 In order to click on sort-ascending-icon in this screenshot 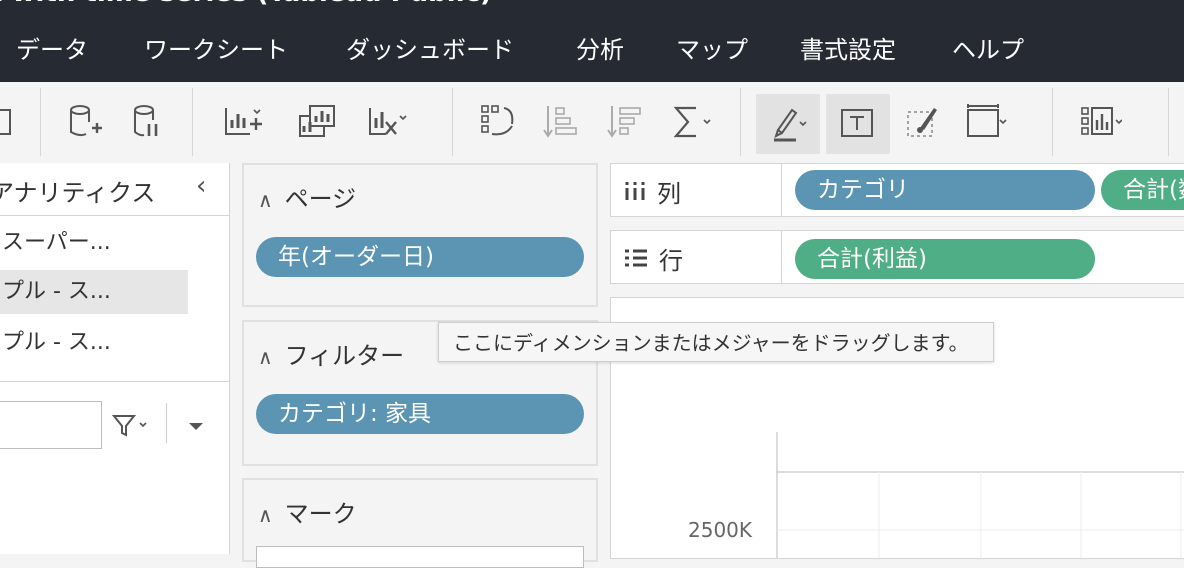, I will do `click(560, 122)`.